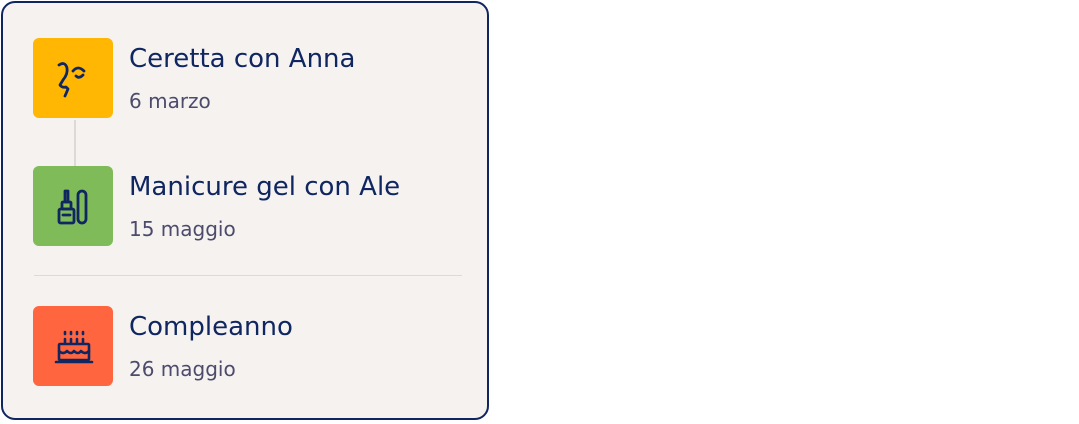 The height and width of the screenshot is (424, 1079). I want to click on list-item-compleanno: Compleanno 26 maggio, so click(253, 347).